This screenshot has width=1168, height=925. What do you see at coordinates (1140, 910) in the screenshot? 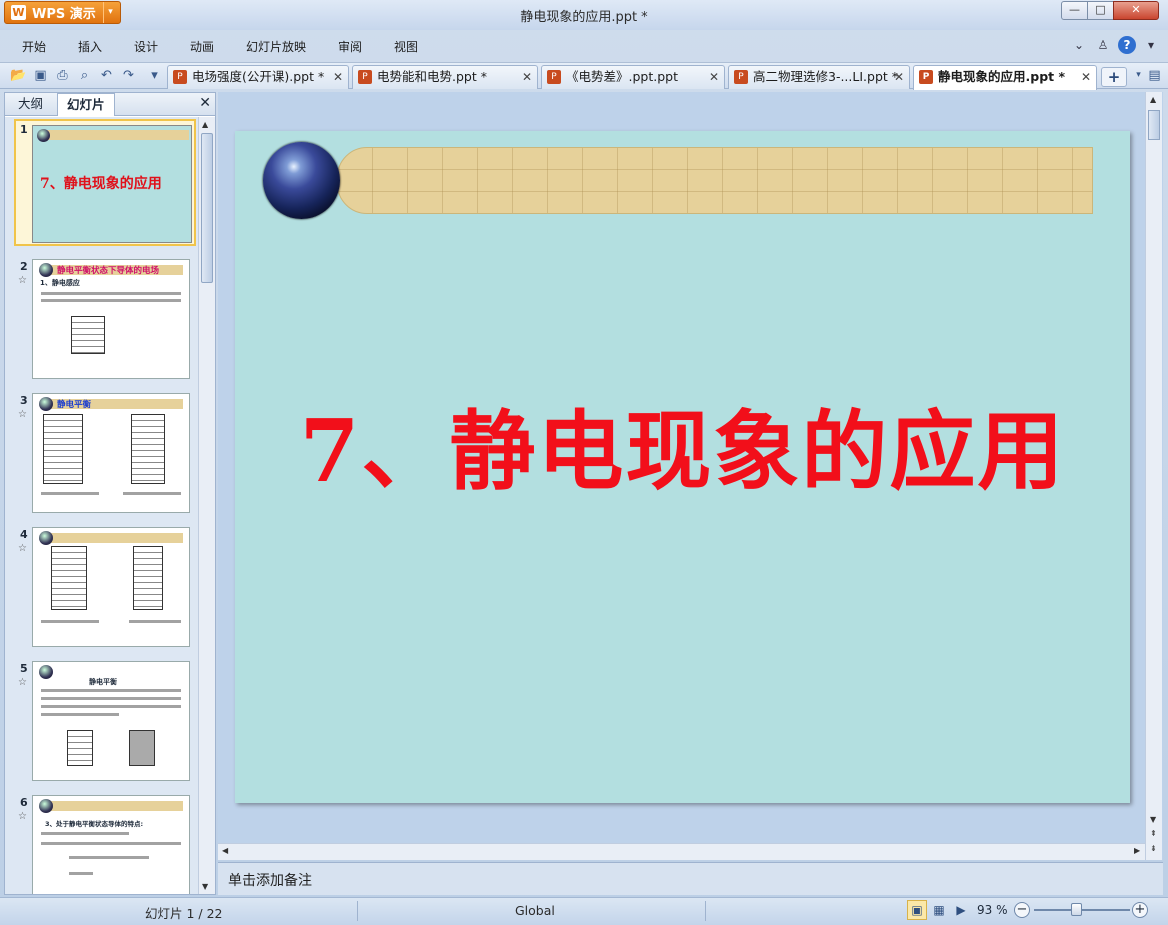
I see `zoom-in-icon: +` at bounding box center [1140, 910].